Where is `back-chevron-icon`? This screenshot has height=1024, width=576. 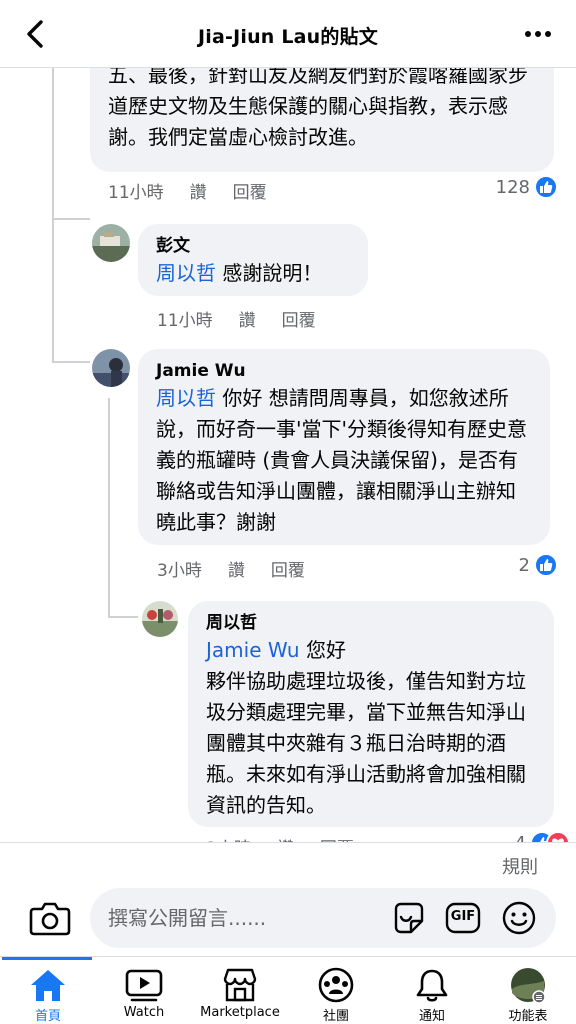 back-chevron-icon is located at coordinates (35, 34).